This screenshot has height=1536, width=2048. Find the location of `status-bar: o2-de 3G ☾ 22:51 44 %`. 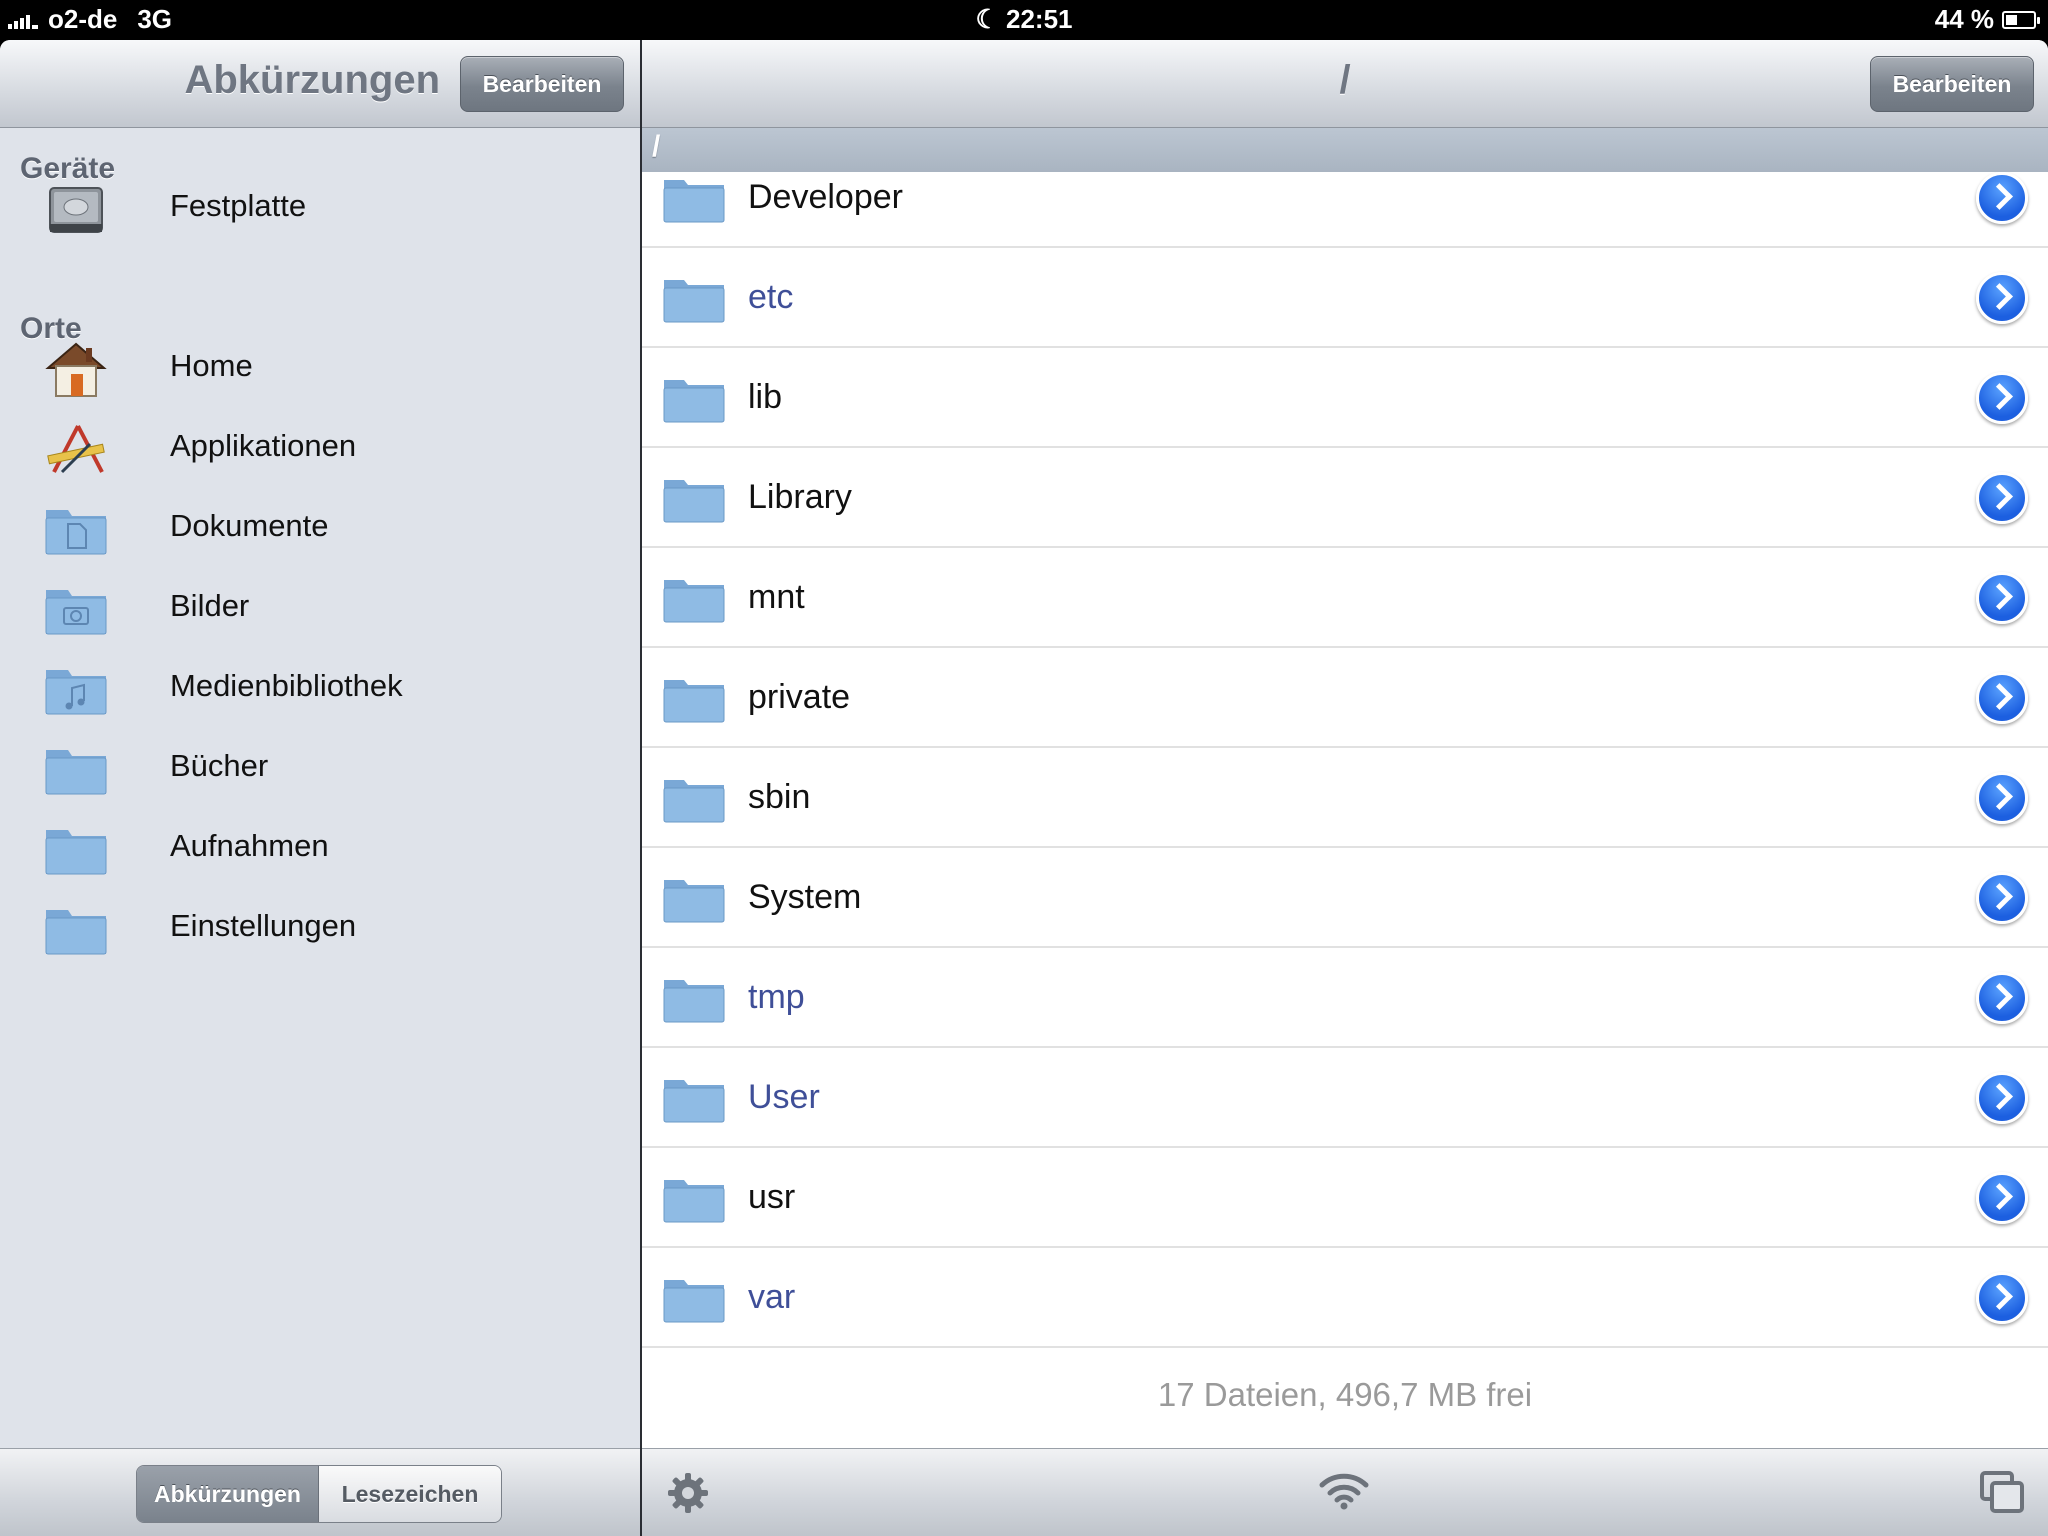

status-bar: o2-de 3G ☾ 22:51 44 % is located at coordinates (1024, 20).